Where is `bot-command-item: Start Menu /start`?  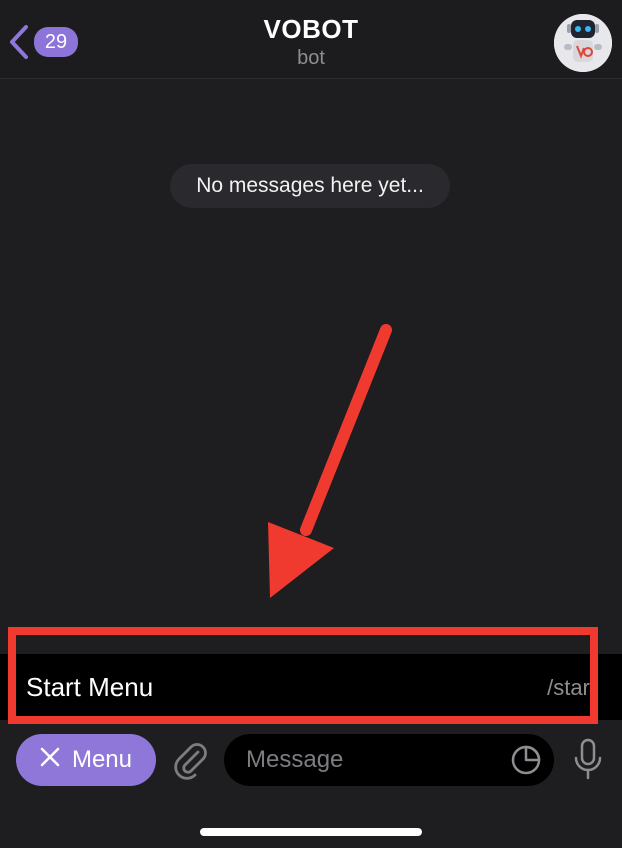
bot-command-item: Start Menu /start is located at coordinates (311, 687).